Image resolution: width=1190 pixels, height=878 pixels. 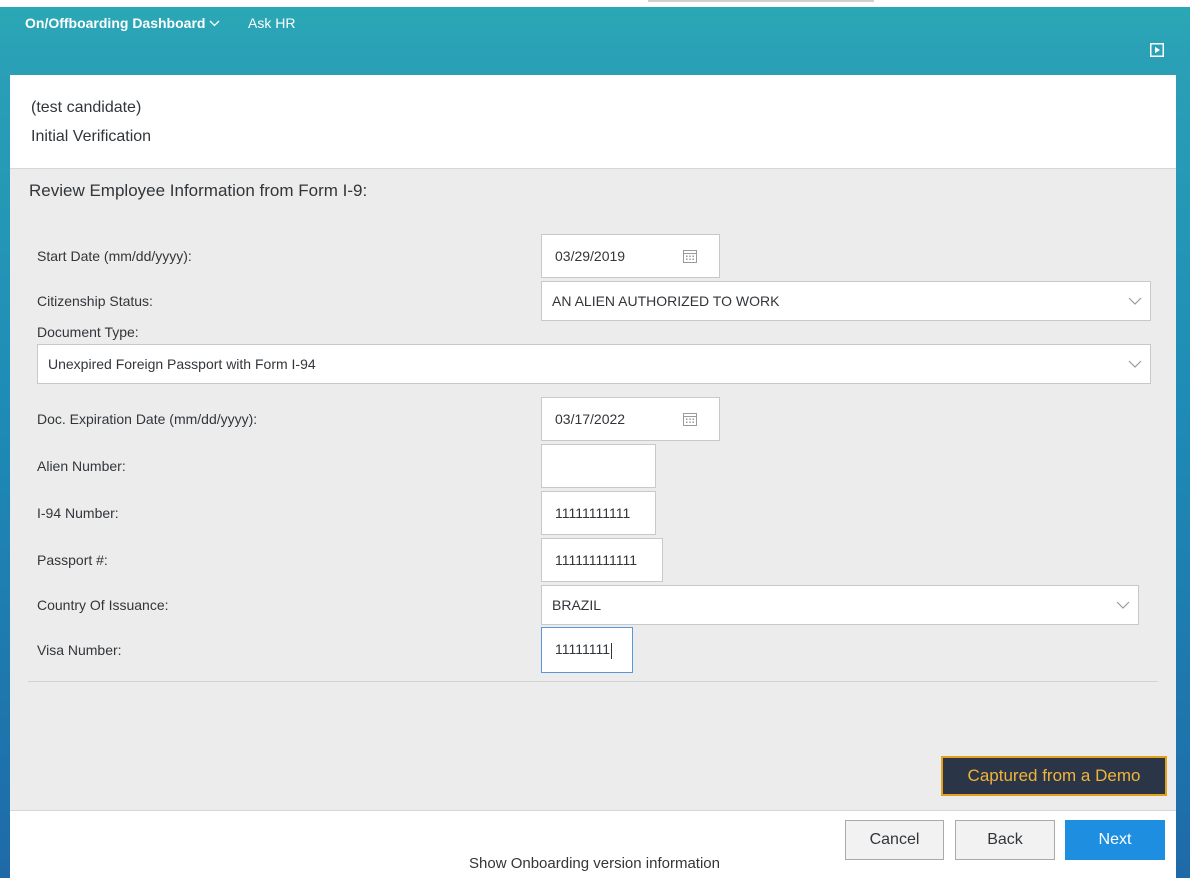 I want to click on citizenship-value: AN ALIEN AUTHORIZED TO WORK, so click(x=666, y=301).